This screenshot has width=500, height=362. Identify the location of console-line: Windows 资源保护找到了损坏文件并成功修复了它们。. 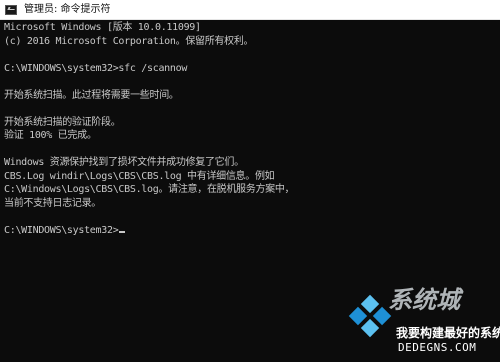
(124, 162).